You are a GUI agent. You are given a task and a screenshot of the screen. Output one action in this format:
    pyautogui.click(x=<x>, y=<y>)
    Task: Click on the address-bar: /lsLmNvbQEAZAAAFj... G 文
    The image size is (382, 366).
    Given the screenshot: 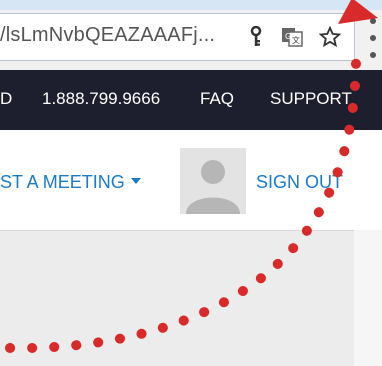 What is the action you would take?
    pyautogui.click(x=177, y=37)
    